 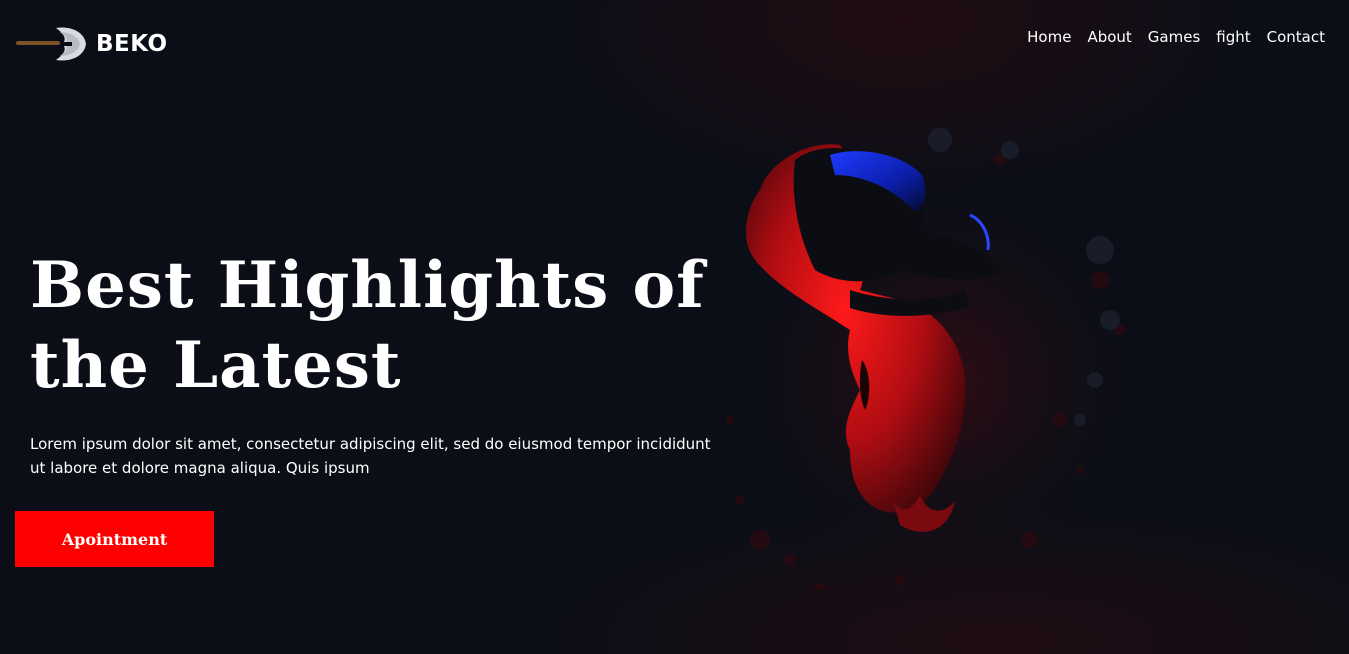 What do you see at coordinates (1296, 37) in the screenshot?
I see `nav-contact: Contact` at bounding box center [1296, 37].